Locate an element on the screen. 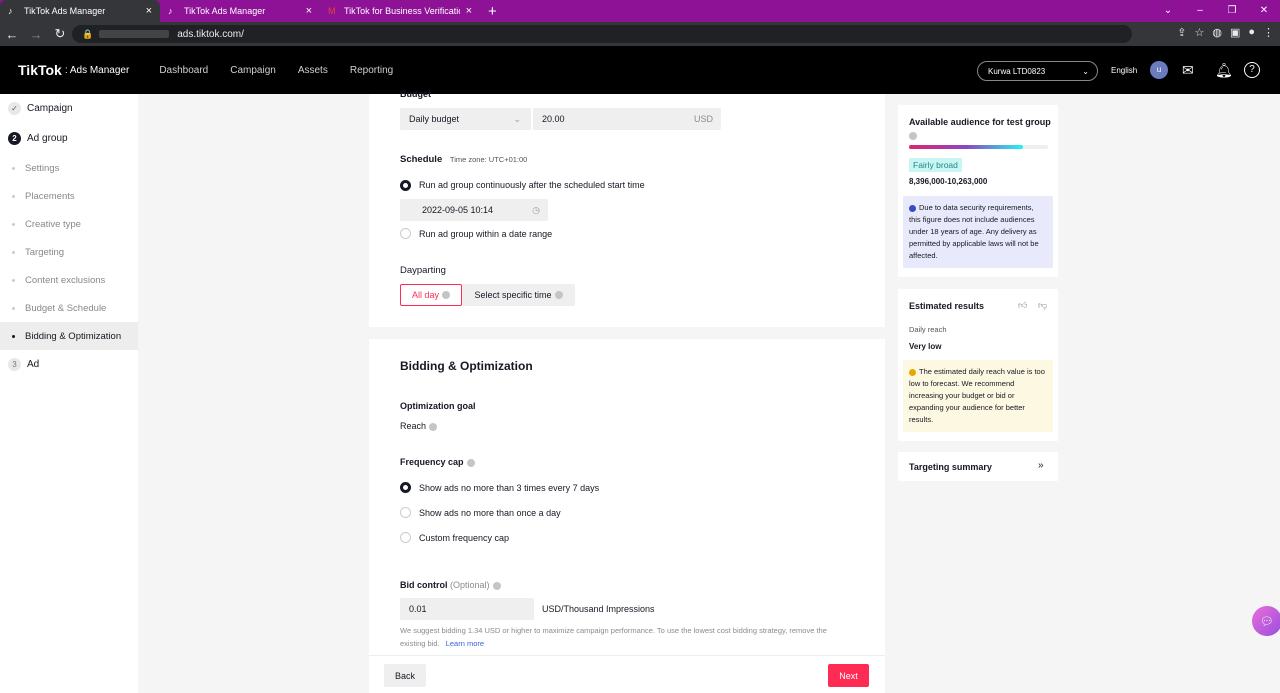 The image size is (1280, 693). sidebar-item-campaign: ✓ Campaign is located at coordinates (69, 108).